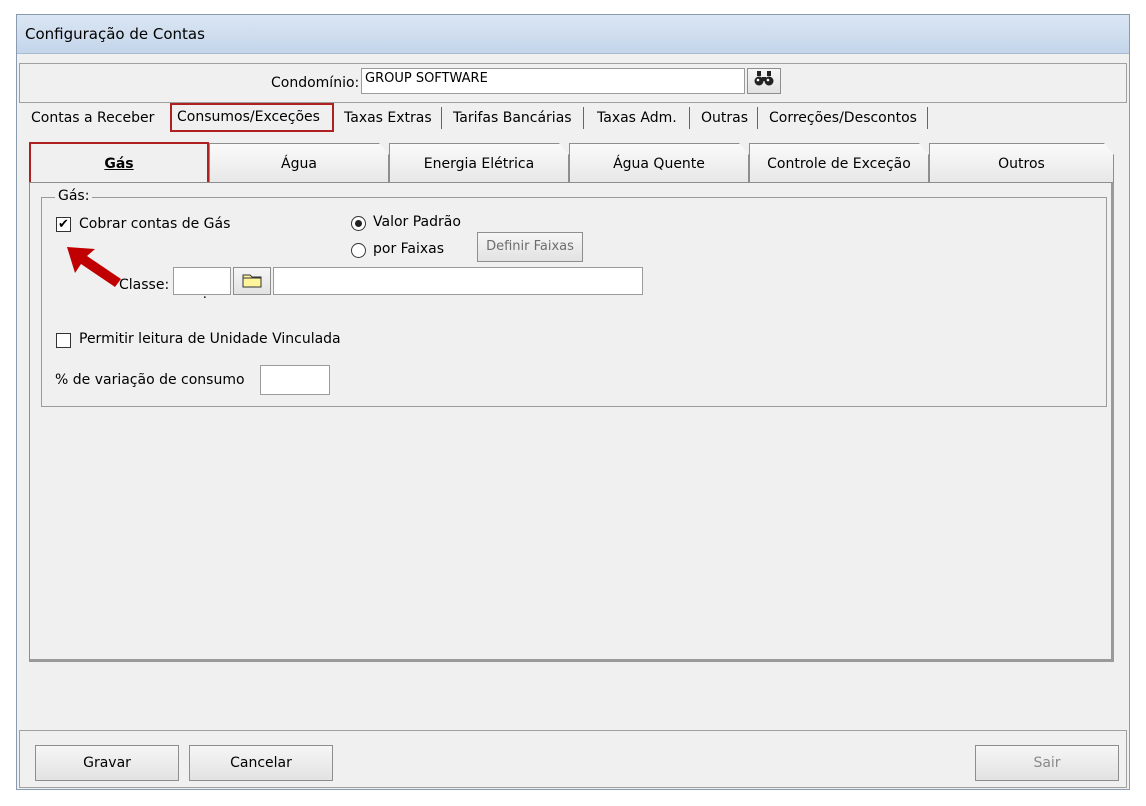 Image resolution: width=1146 pixels, height=806 pixels. What do you see at coordinates (426, 78) in the screenshot?
I see `condominio-value: GROUP SOFTWARE` at bounding box center [426, 78].